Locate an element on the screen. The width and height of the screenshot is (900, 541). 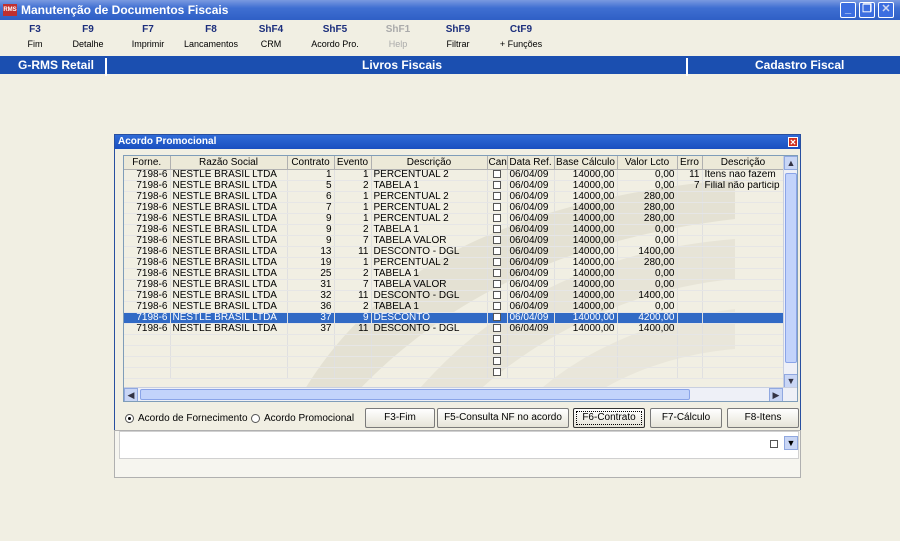
vertical-scrollbar: ▲ ▼ is located at coordinates (790, 272).